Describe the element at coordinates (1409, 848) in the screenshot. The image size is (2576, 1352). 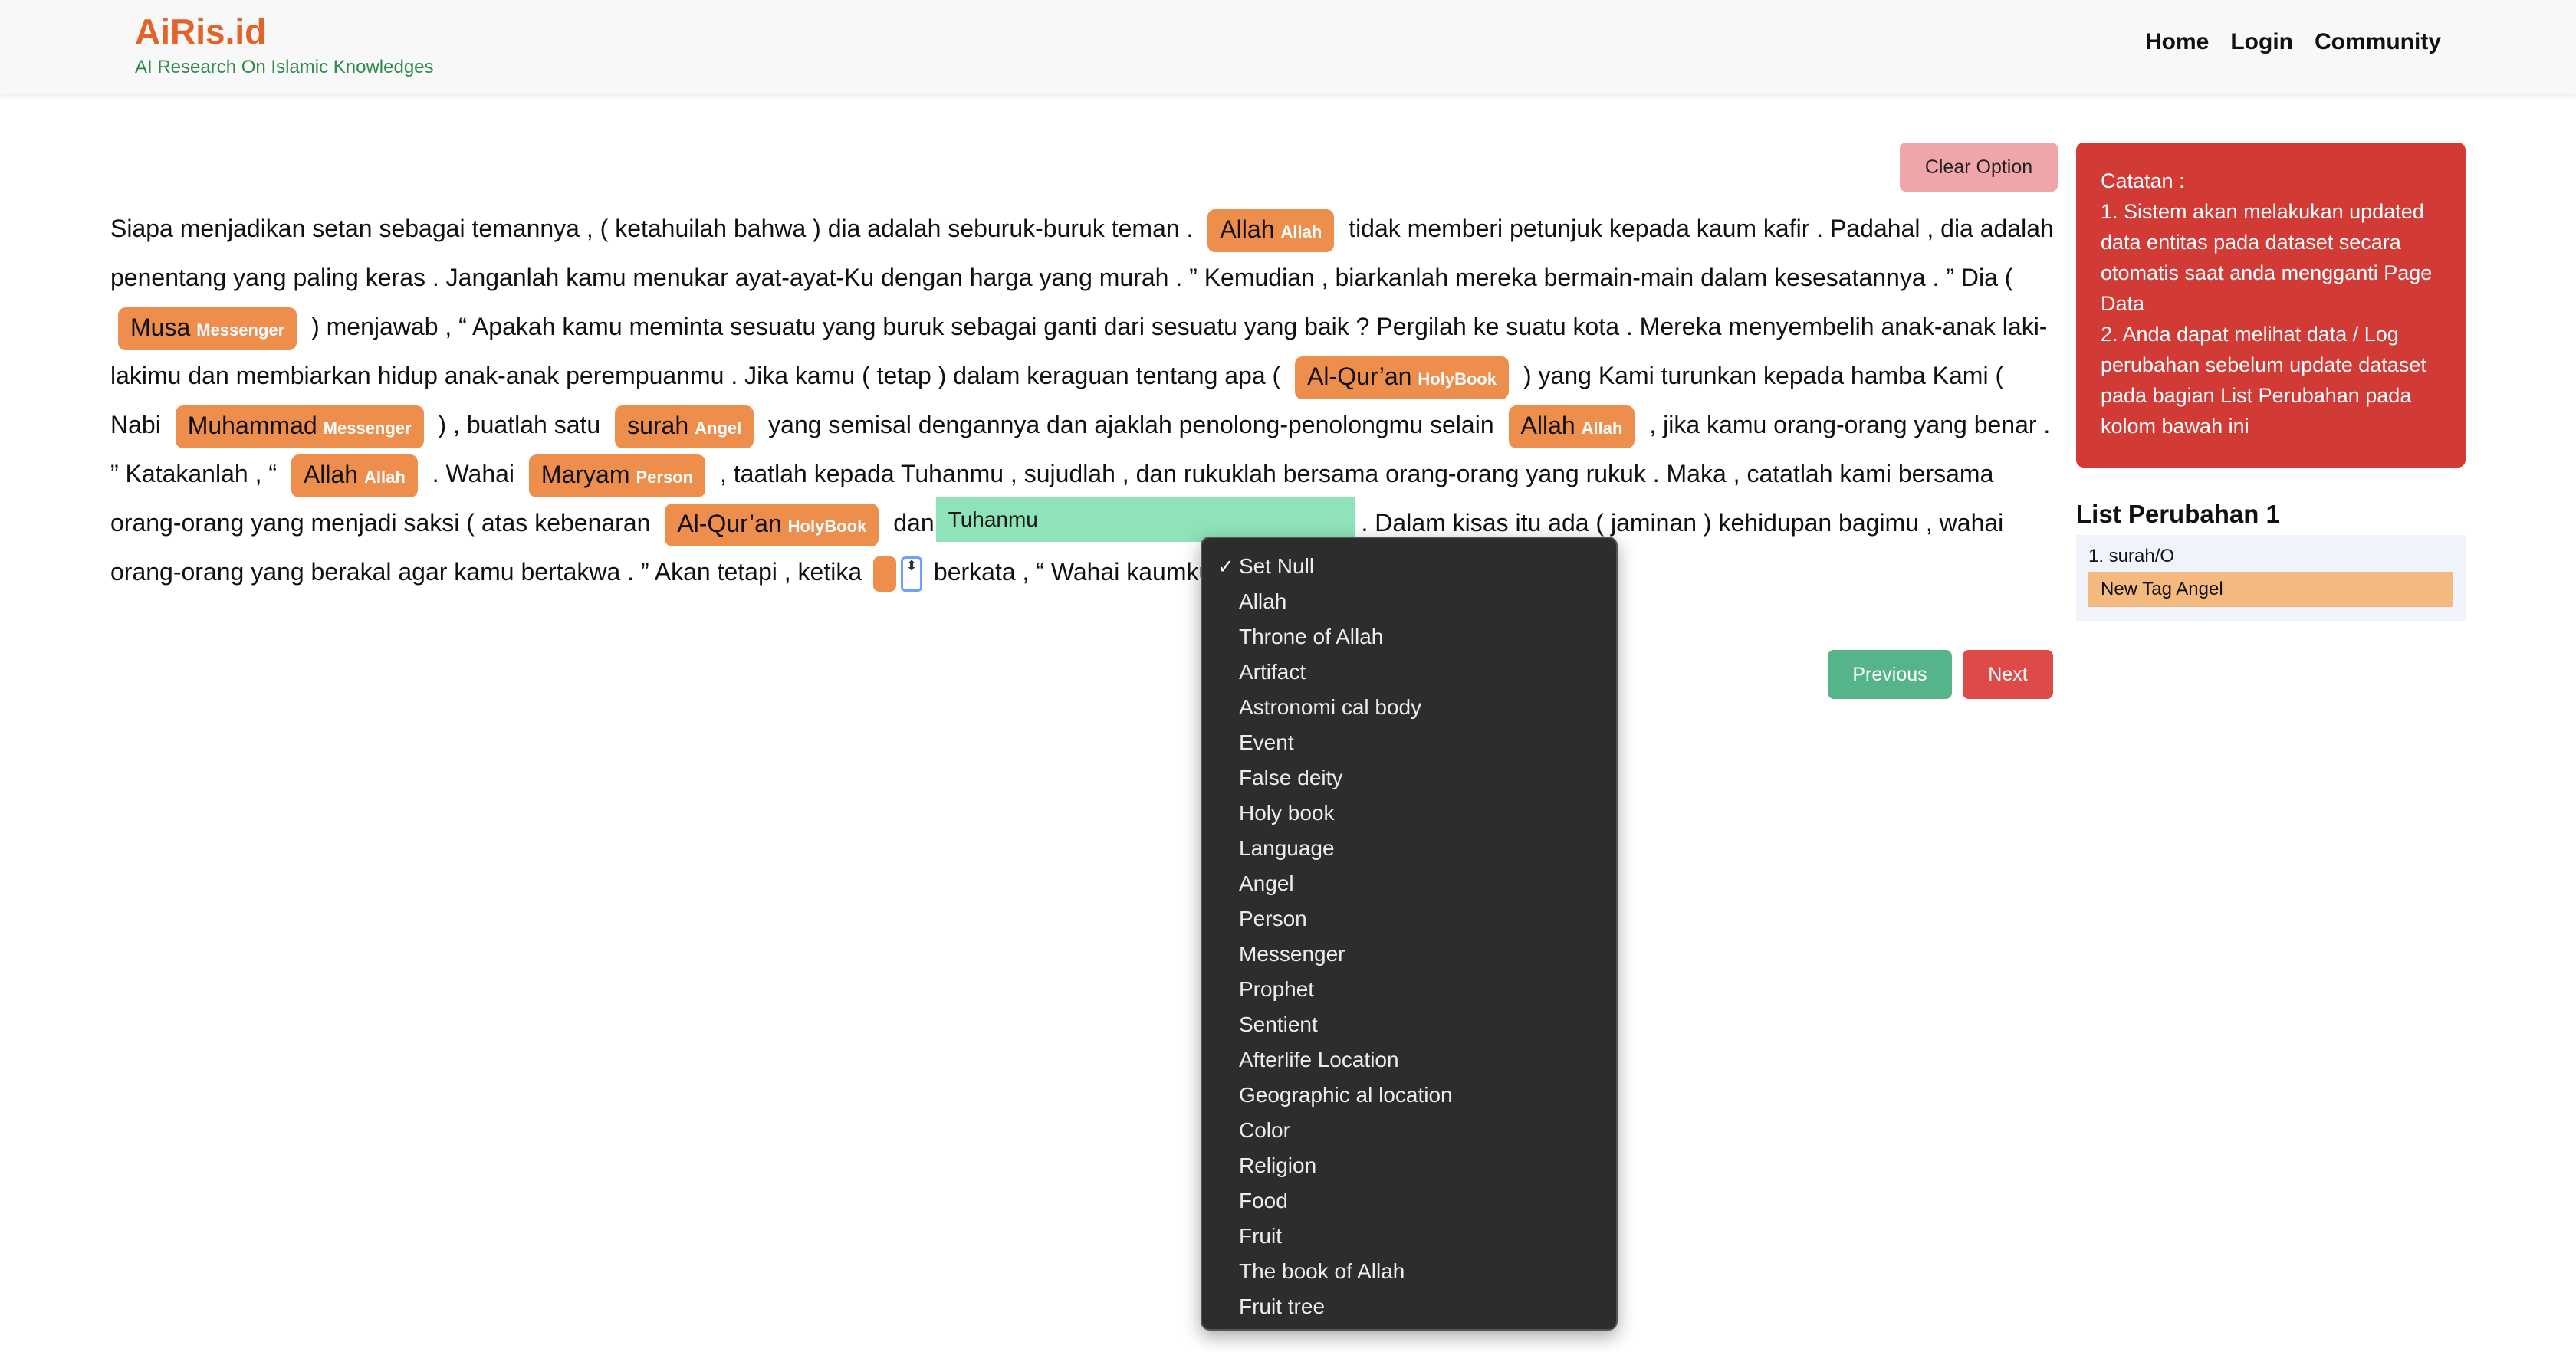
I see `dropdown-option: Language` at that location.